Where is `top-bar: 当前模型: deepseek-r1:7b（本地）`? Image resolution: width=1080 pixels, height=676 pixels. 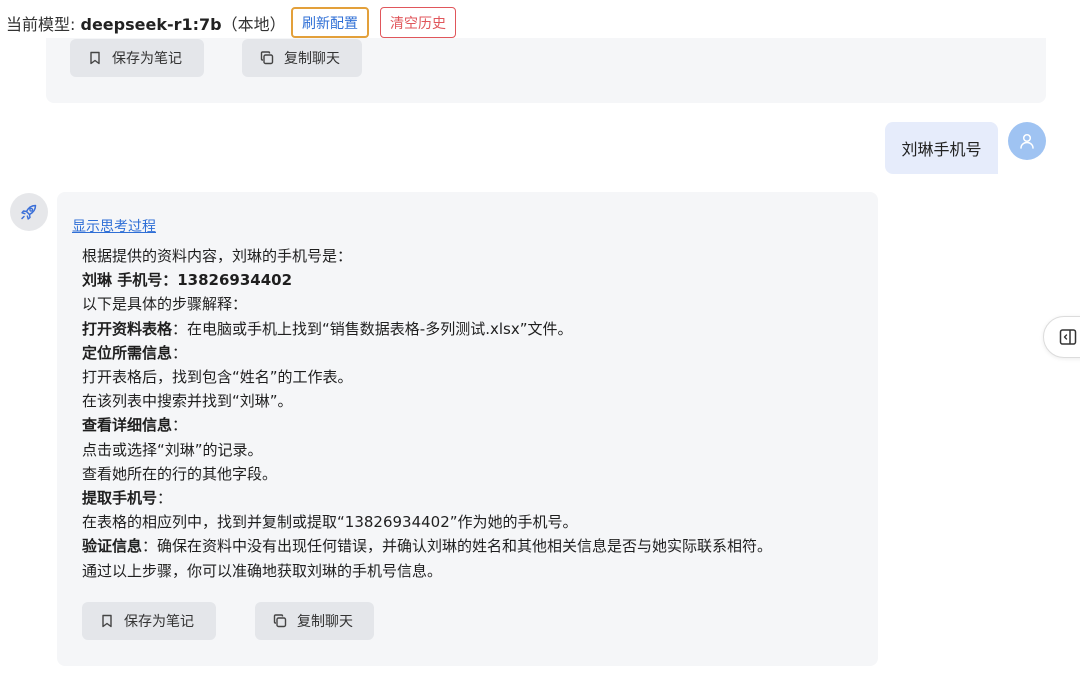
top-bar: 当前模型: deepseek-r1:7b（本地） is located at coordinates (143, 23).